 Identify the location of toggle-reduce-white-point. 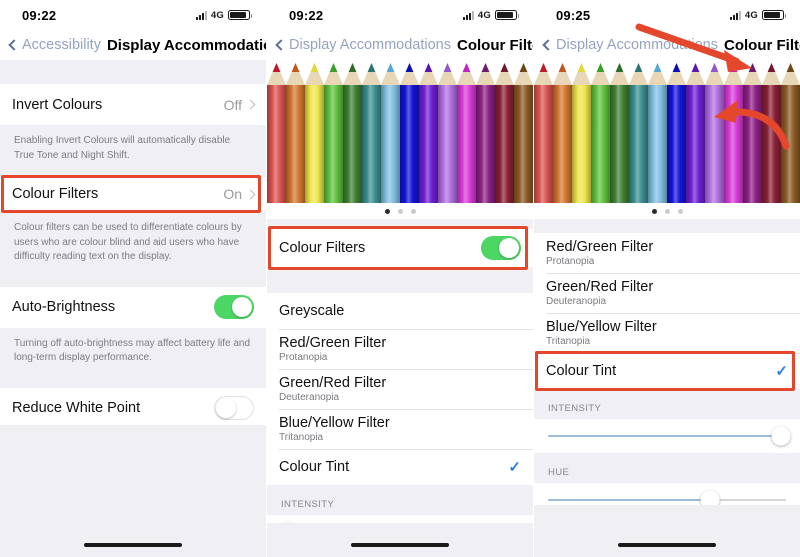
(234, 408).